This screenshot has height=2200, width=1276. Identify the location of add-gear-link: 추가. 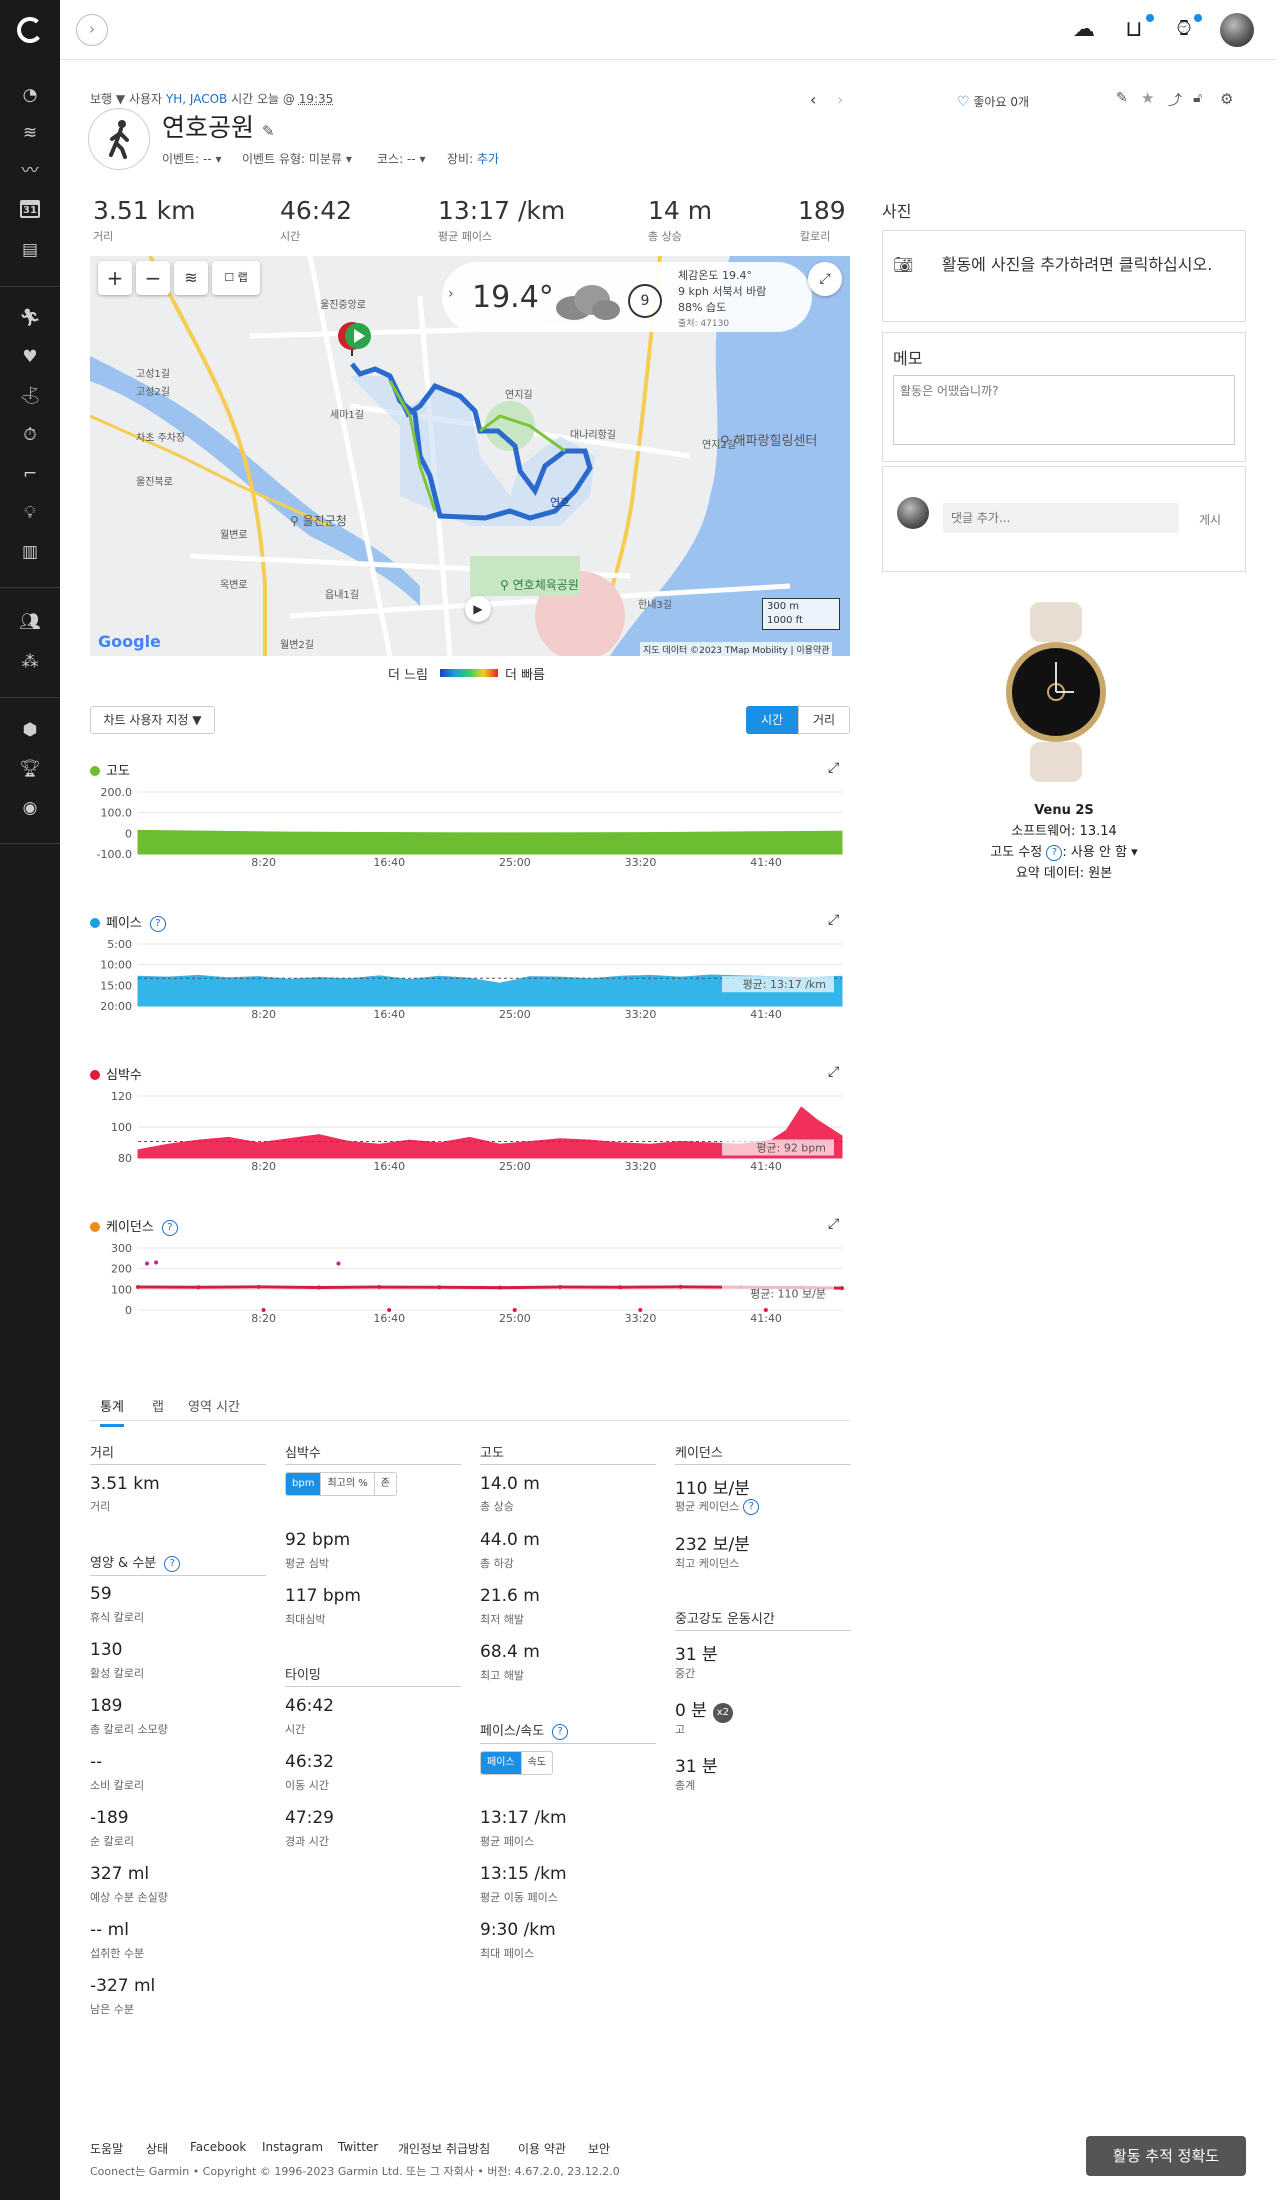
(488, 159).